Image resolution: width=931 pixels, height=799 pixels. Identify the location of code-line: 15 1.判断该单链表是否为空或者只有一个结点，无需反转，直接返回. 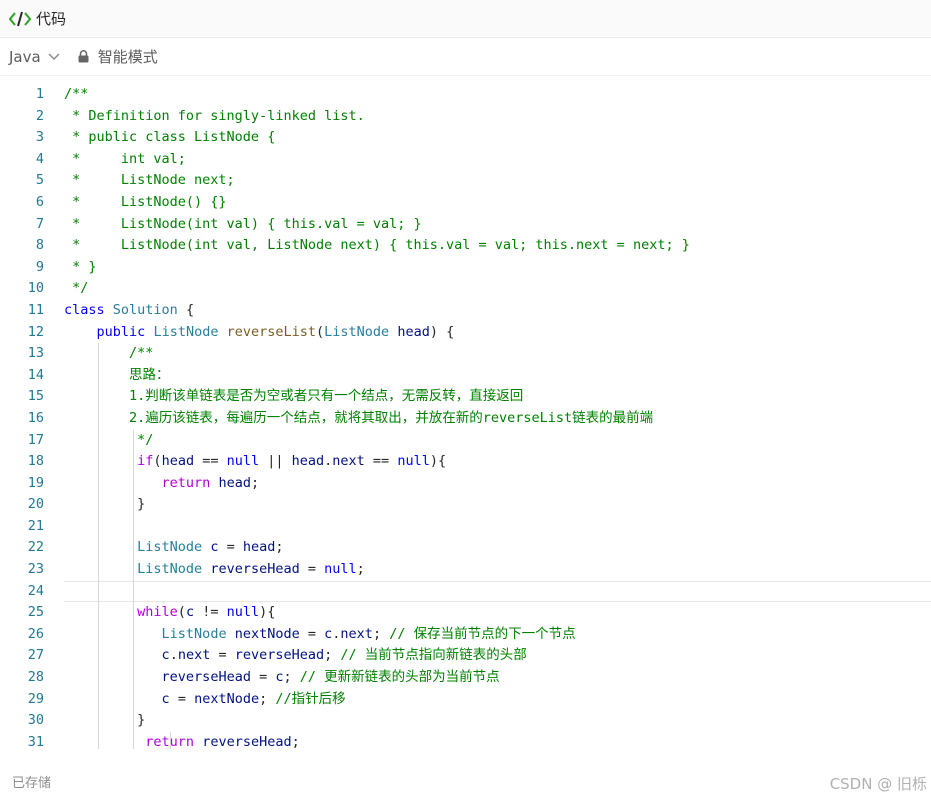
(465, 397).